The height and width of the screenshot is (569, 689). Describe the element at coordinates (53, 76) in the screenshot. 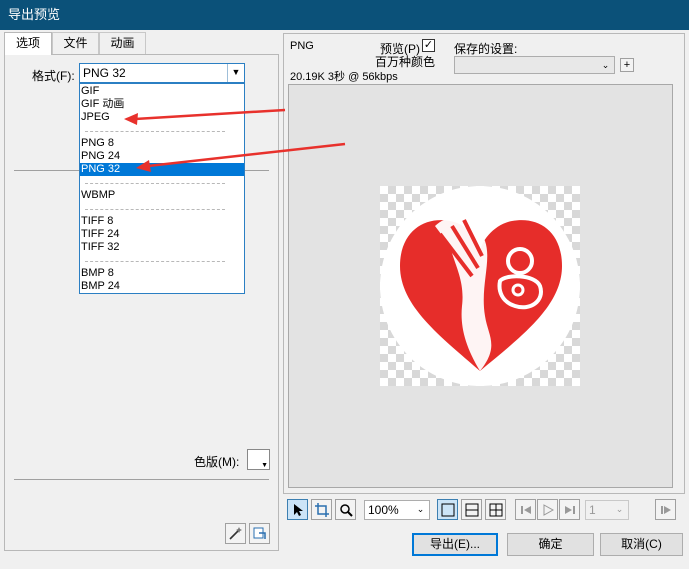

I see `format-label: 格式(F):` at that location.